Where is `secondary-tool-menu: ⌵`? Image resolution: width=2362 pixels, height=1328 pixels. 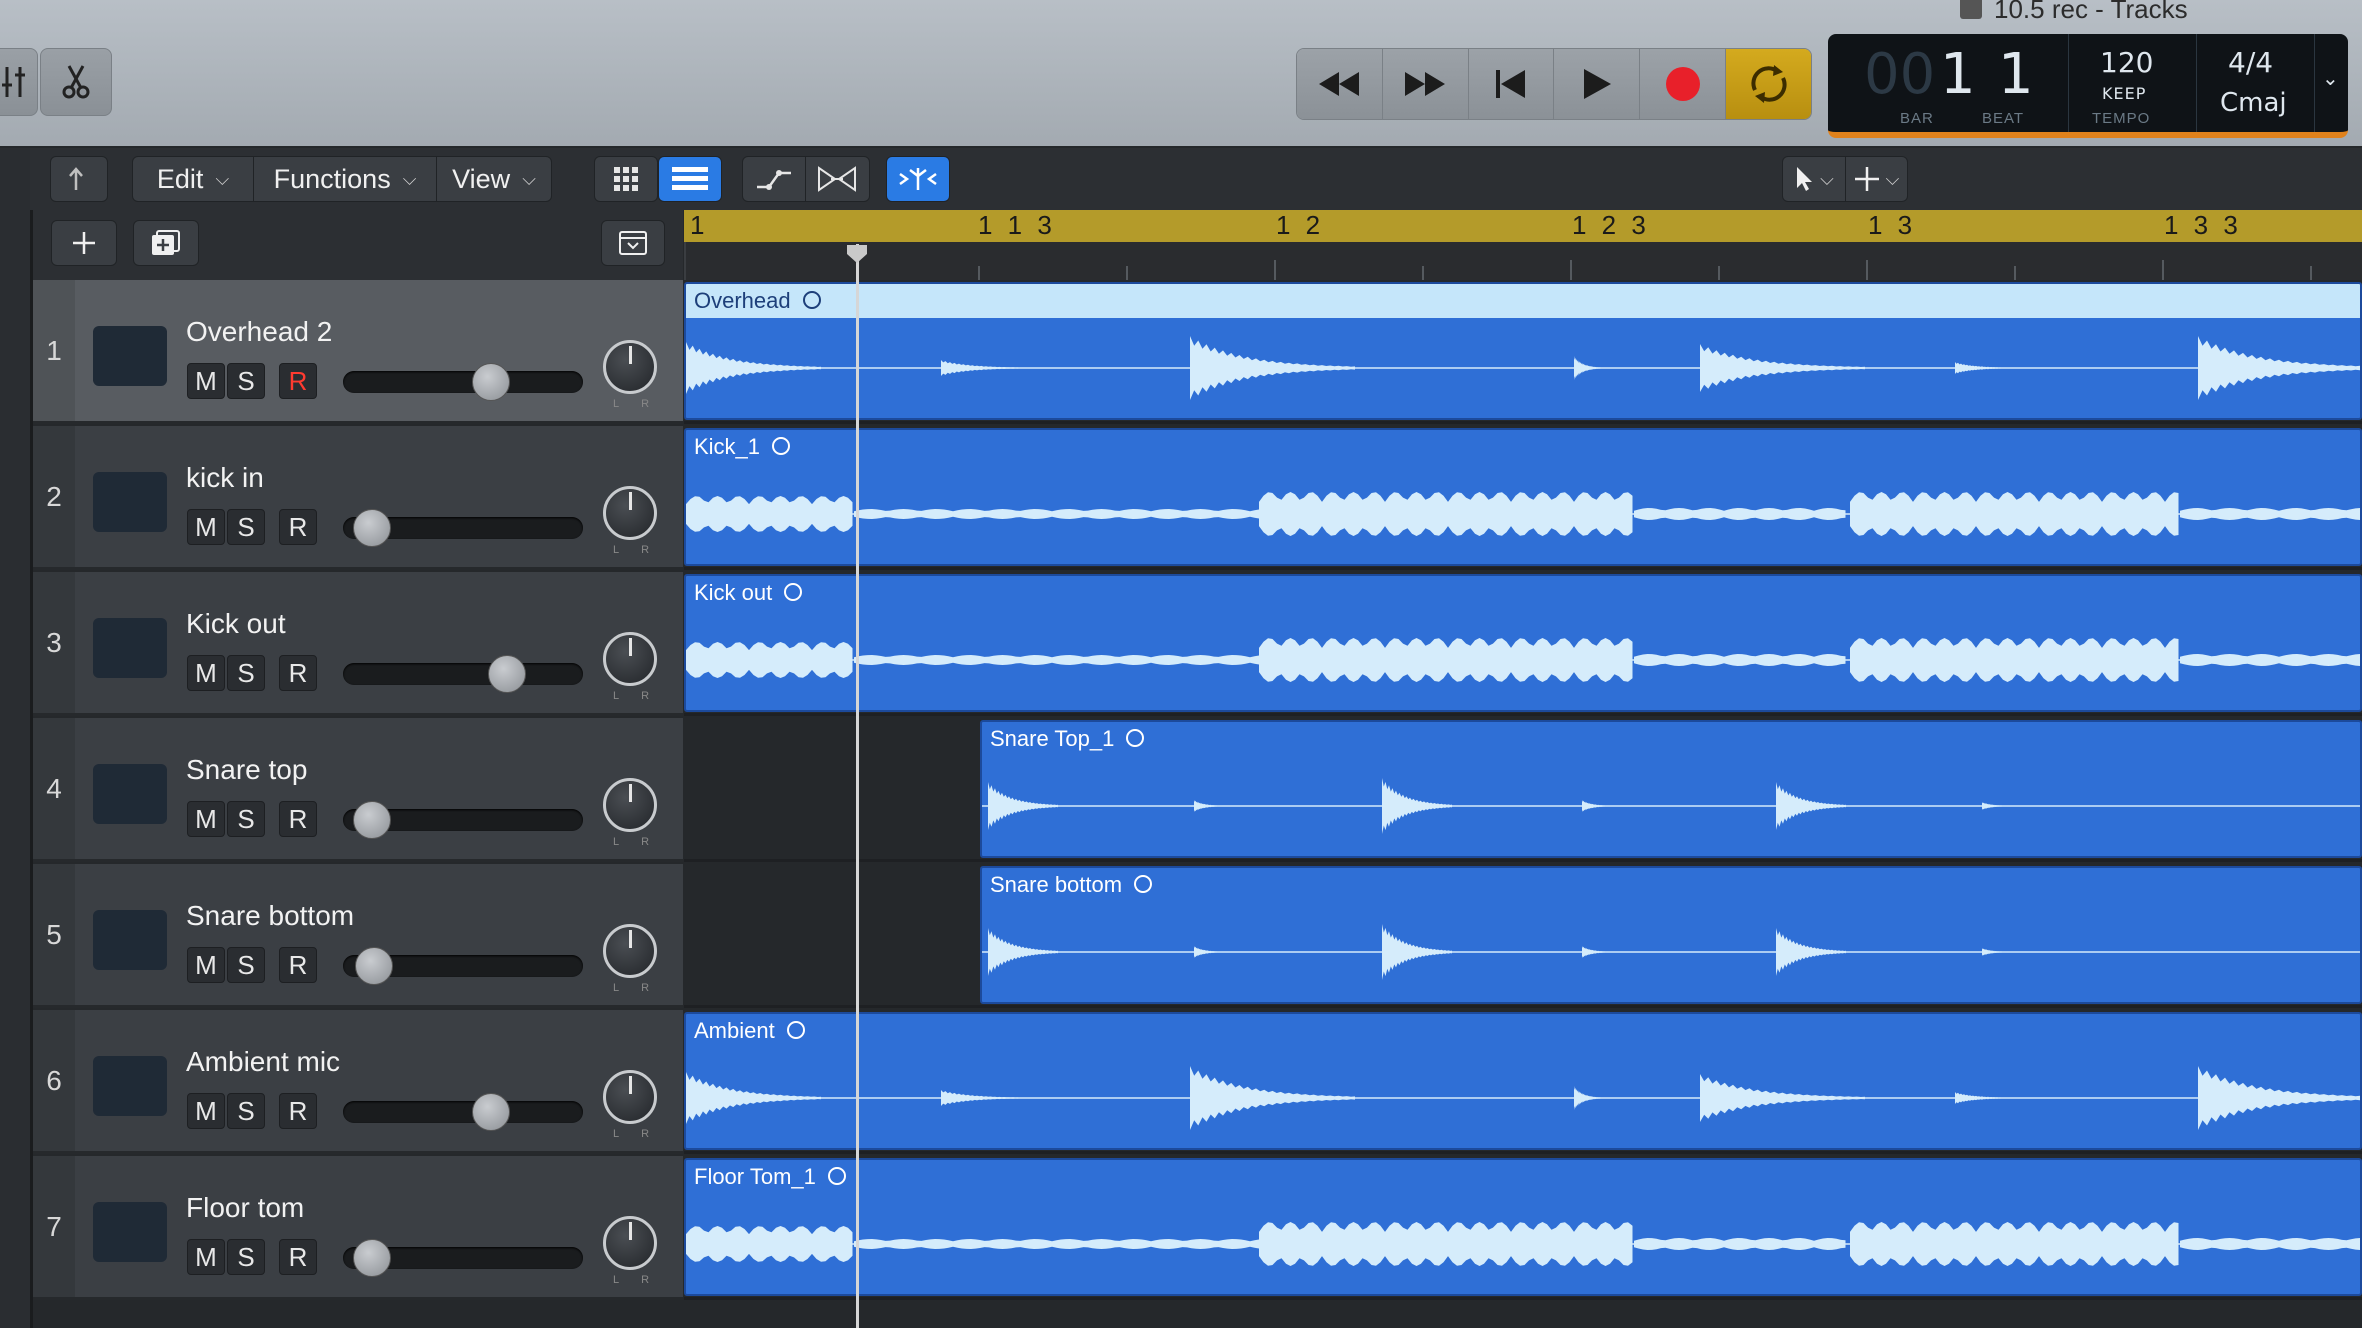
secondary-tool-menu: ⌵ is located at coordinates (1876, 179).